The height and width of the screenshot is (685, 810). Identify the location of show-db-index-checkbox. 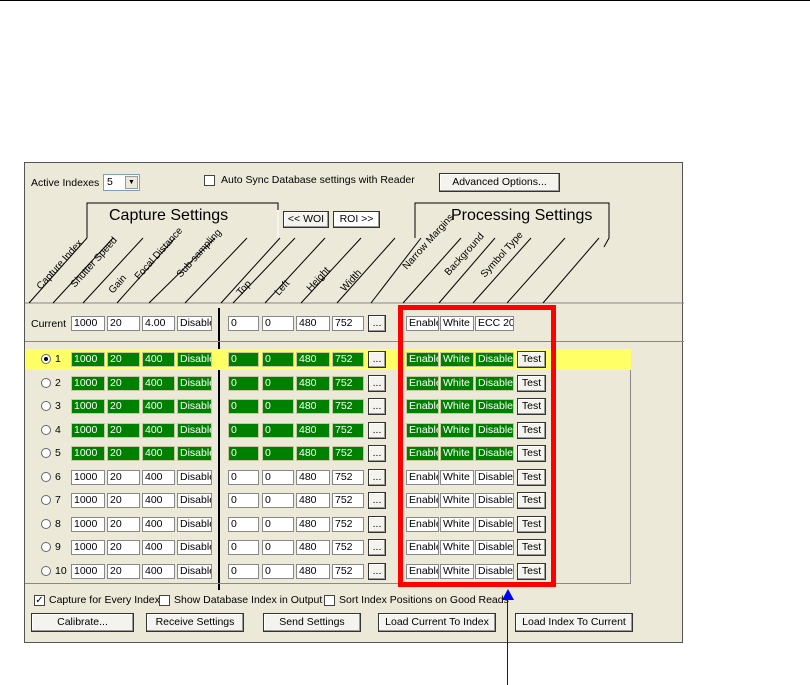
(164, 600).